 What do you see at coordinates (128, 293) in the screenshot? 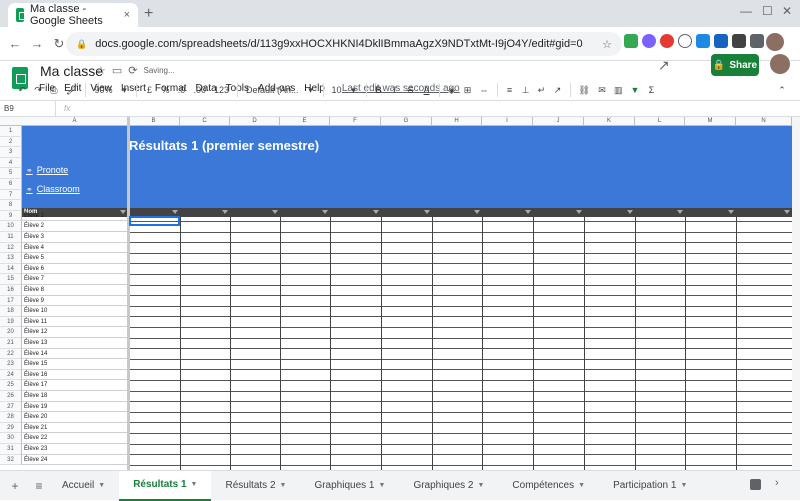
I see `frozen-column-divider` at bounding box center [128, 293].